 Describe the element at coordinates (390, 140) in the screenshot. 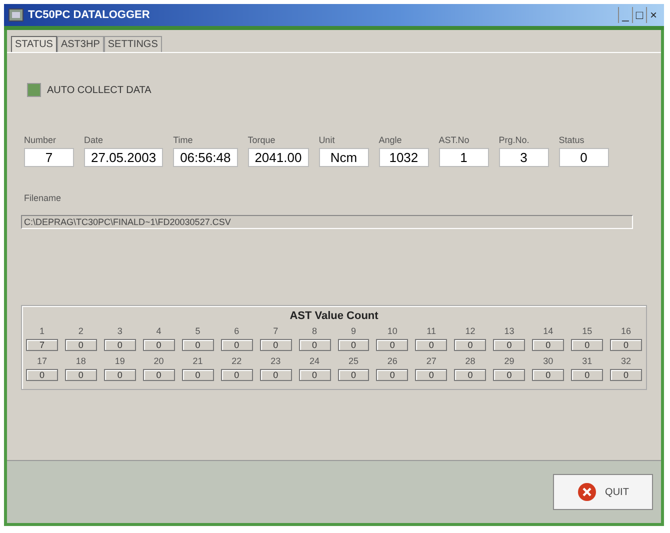

I see `field-label: Angle` at that location.